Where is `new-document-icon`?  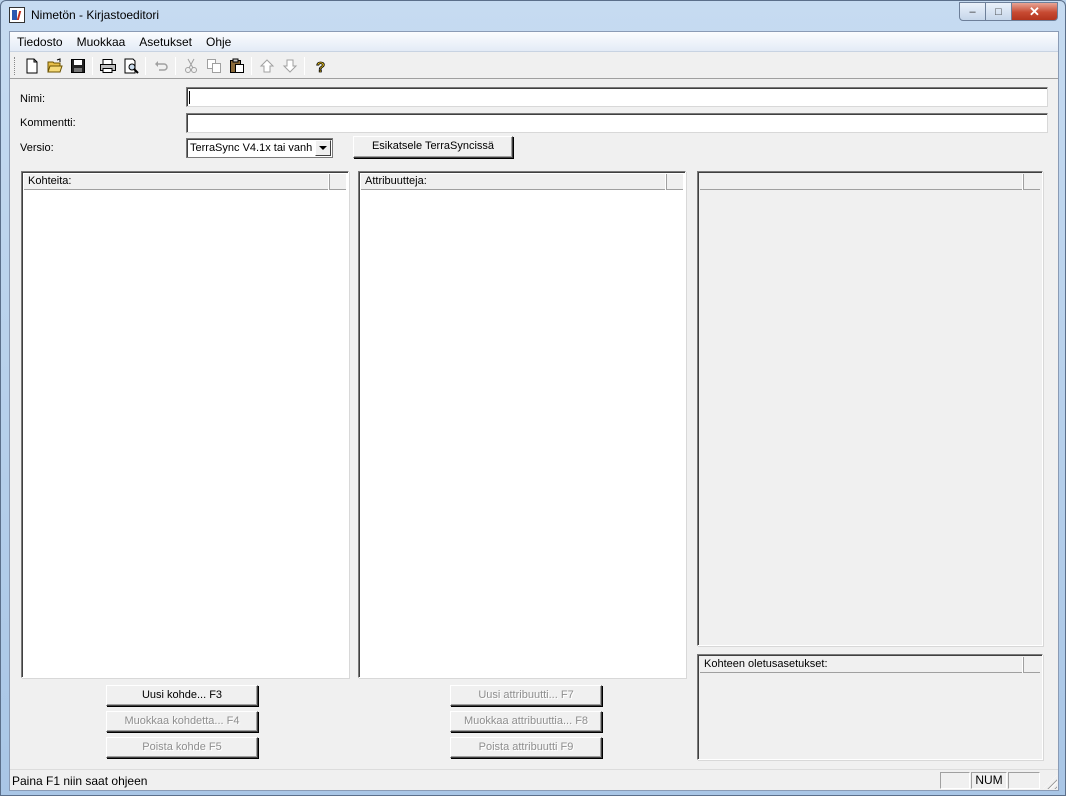 new-document-icon is located at coordinates (31, 65).